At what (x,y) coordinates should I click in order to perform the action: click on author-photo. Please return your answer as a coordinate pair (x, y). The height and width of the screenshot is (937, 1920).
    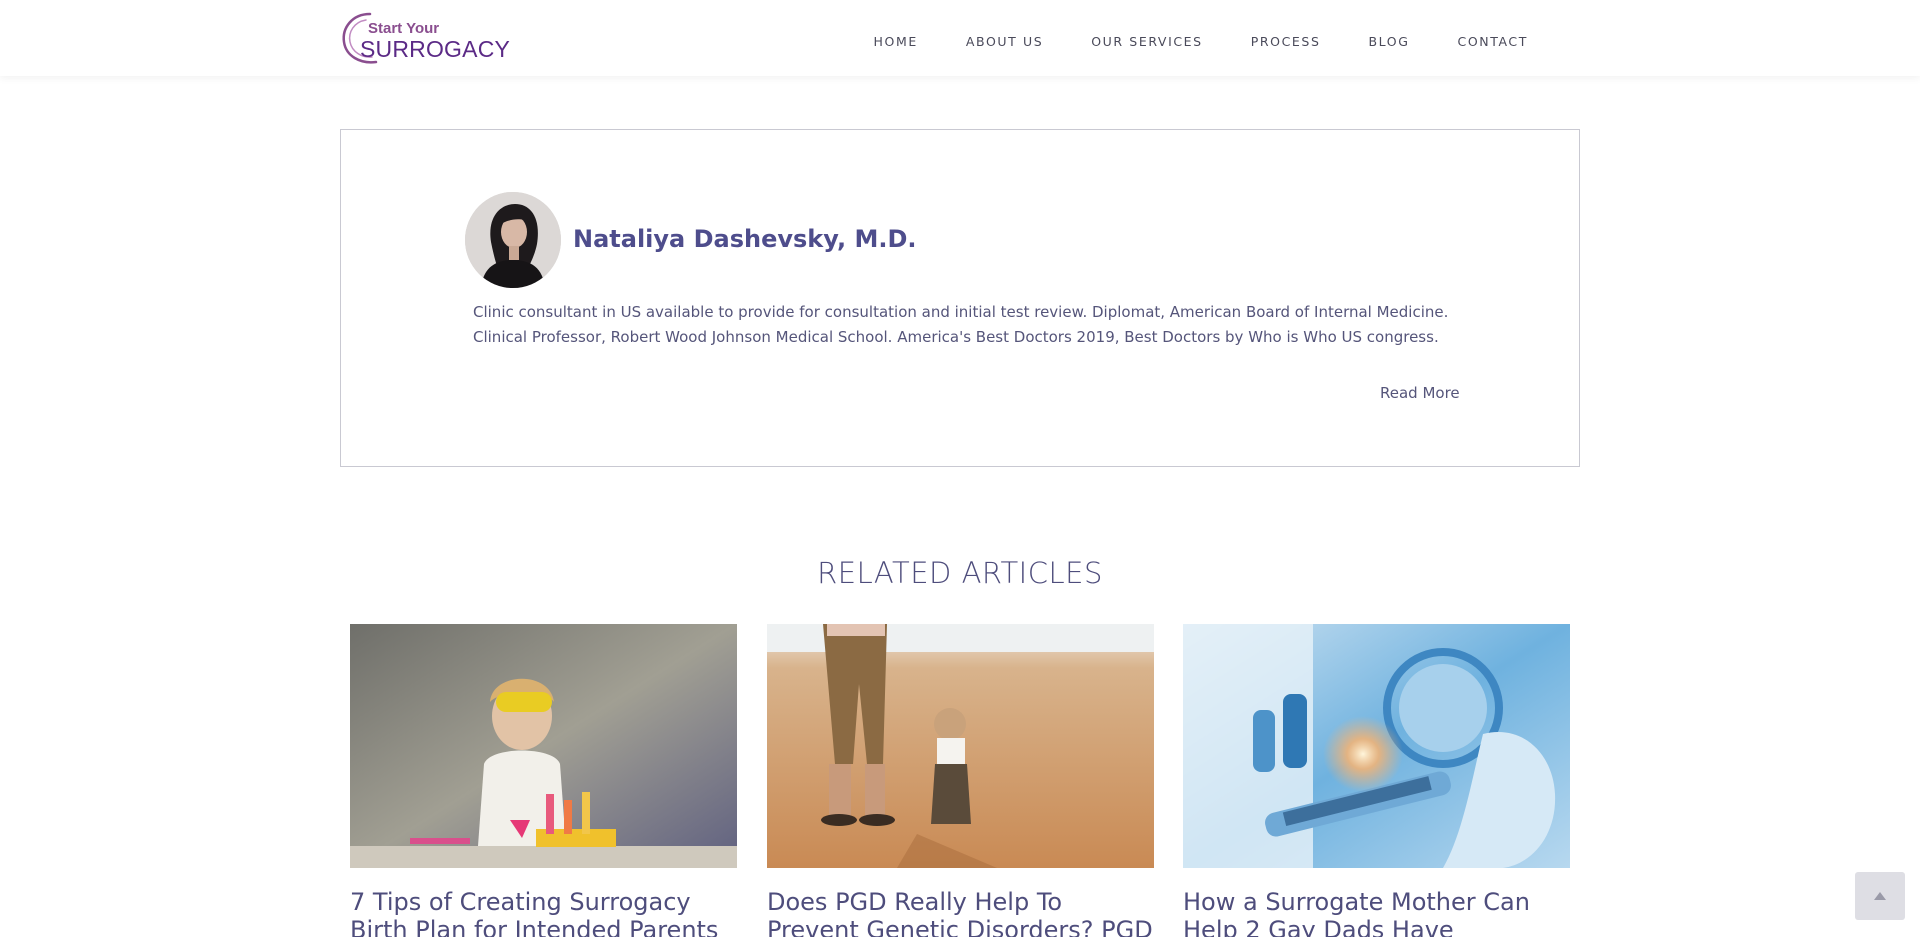
    Looking at the image, I should click on (513, 240).